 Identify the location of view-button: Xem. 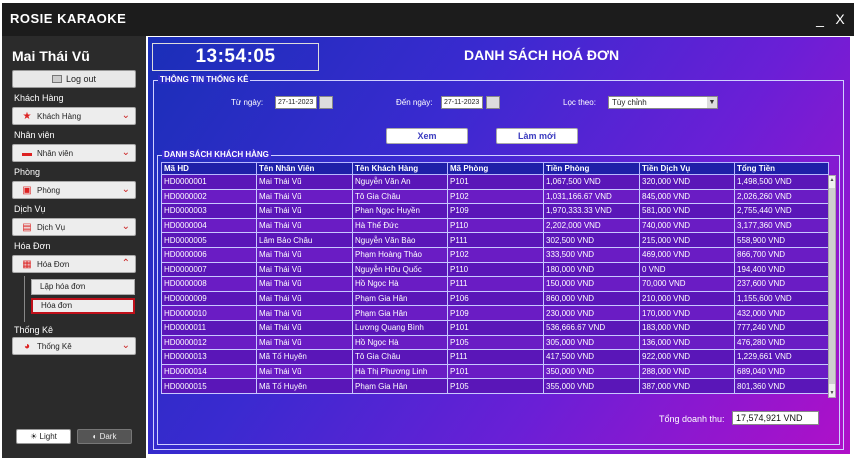
(427, 136).